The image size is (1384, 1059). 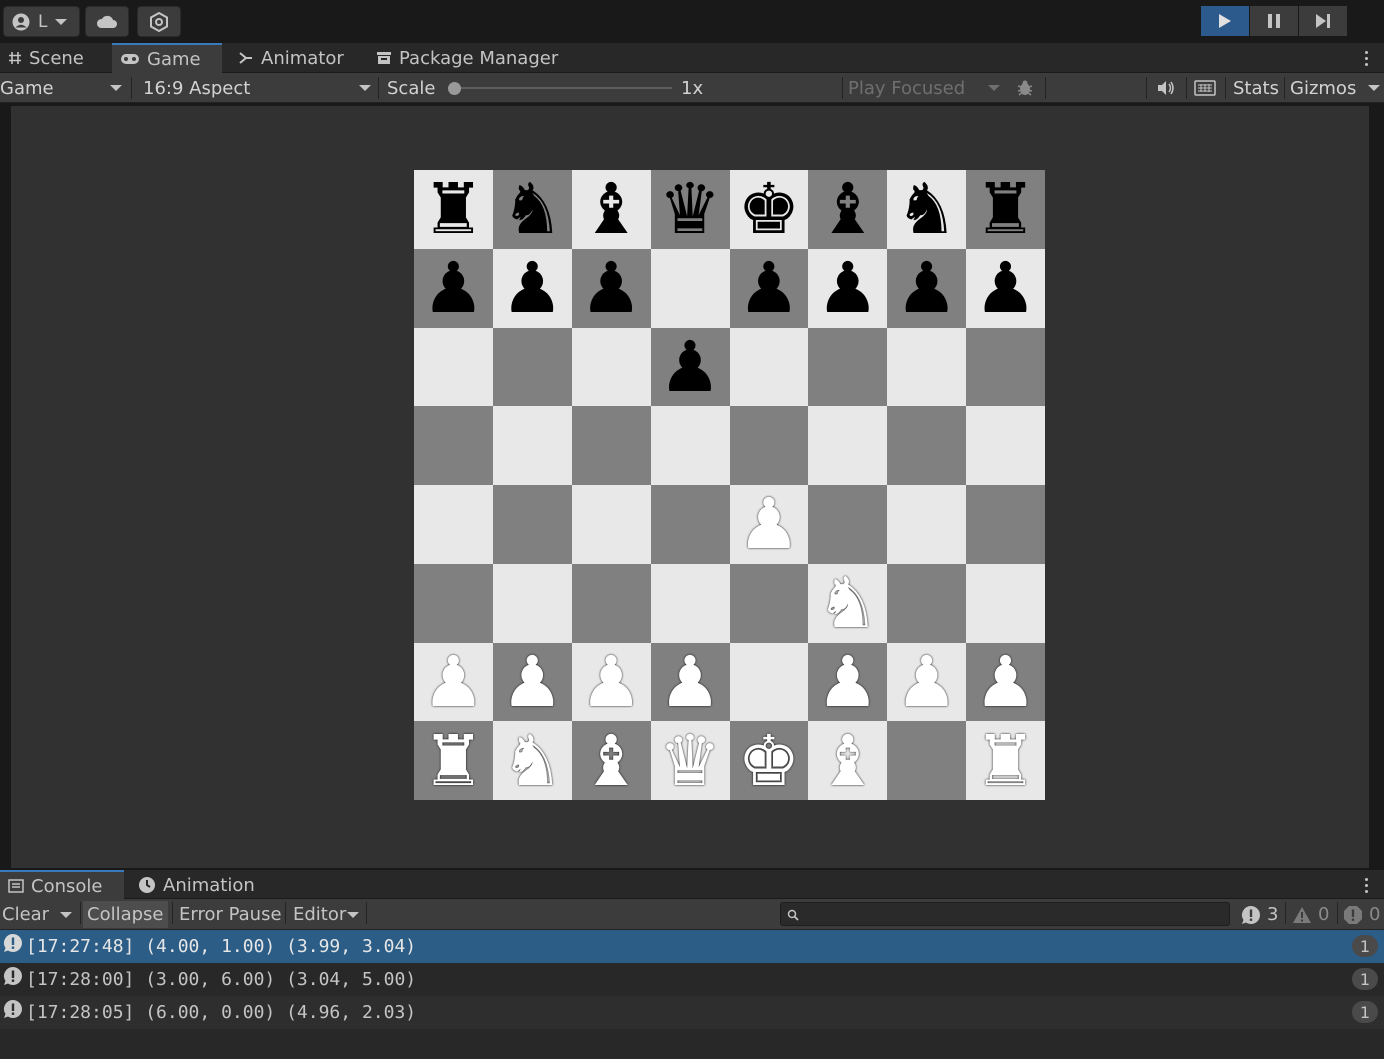 I want to click on tab-game: Game, so click(x=167, y=58).